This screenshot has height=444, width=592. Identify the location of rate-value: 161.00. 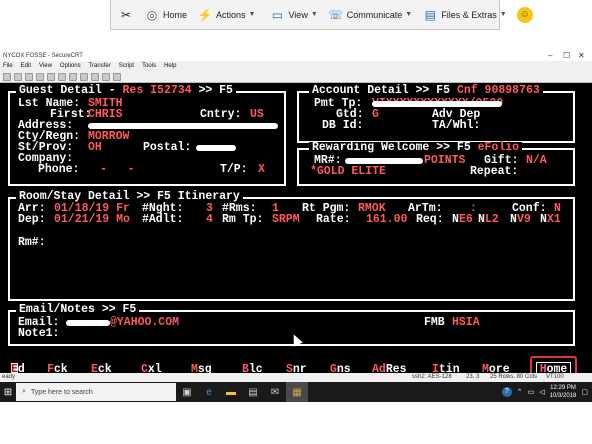
(387, 219).